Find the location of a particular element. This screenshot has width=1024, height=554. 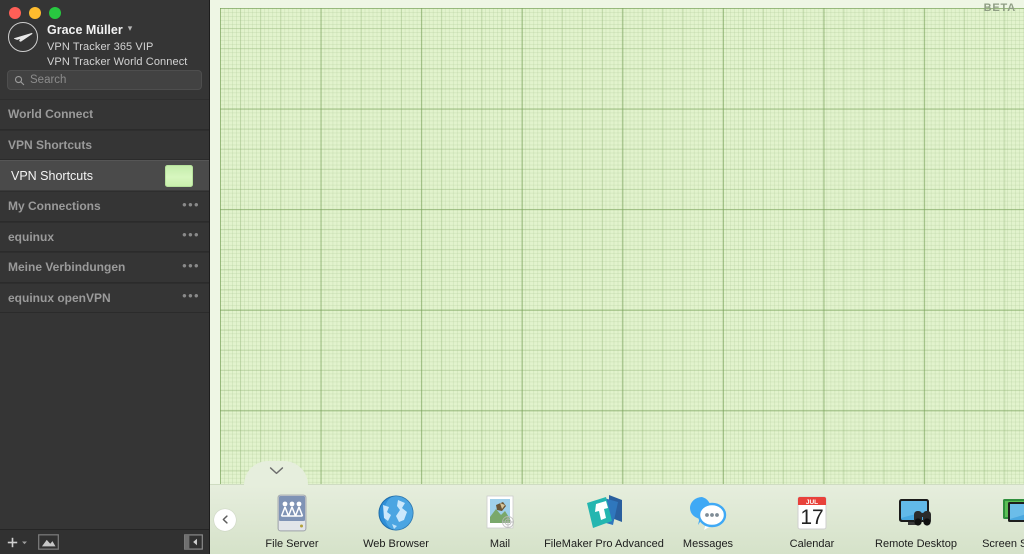

beta-badge: BETA is located at coordinates (999, 8).